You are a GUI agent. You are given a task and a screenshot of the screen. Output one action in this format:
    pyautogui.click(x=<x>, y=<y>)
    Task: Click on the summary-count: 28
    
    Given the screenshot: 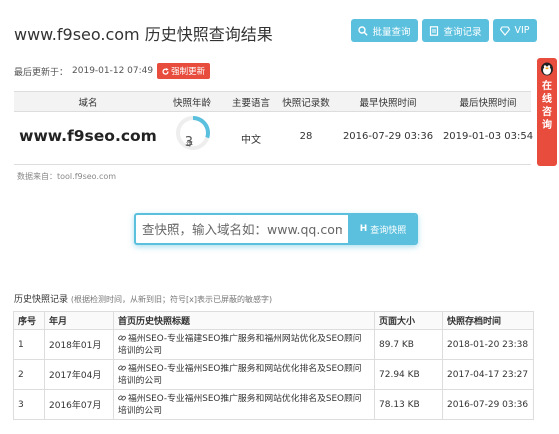 What is the action you would take?
    pyautogui.click(x=306, y=136)
    